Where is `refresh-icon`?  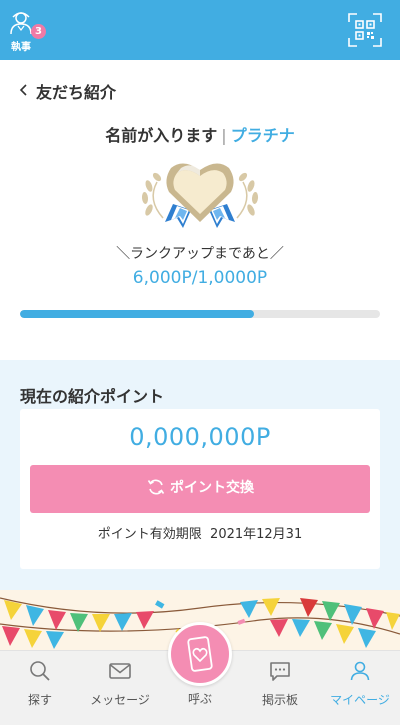 refresh-icon is located at coordinates (156, 487).